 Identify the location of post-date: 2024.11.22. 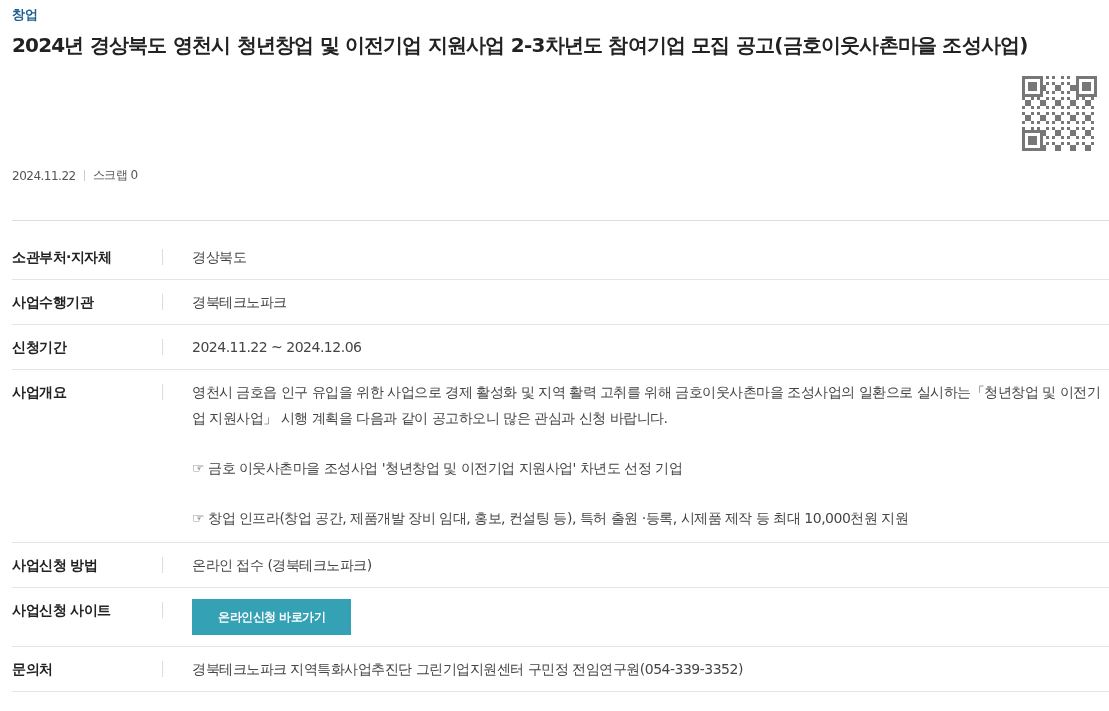
(44, 175).